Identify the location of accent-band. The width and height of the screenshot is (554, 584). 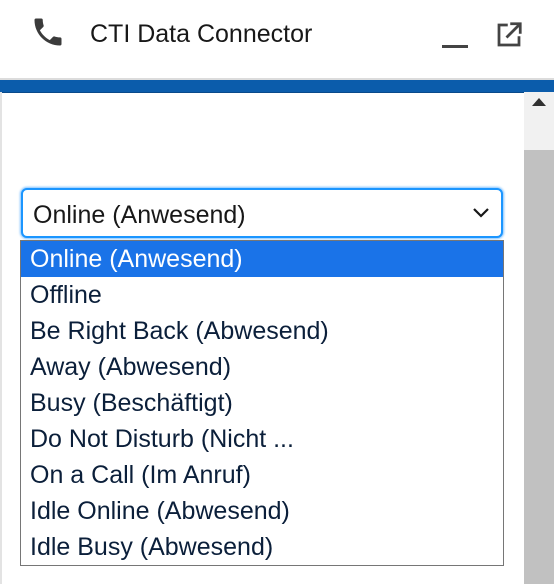
(277, 86).